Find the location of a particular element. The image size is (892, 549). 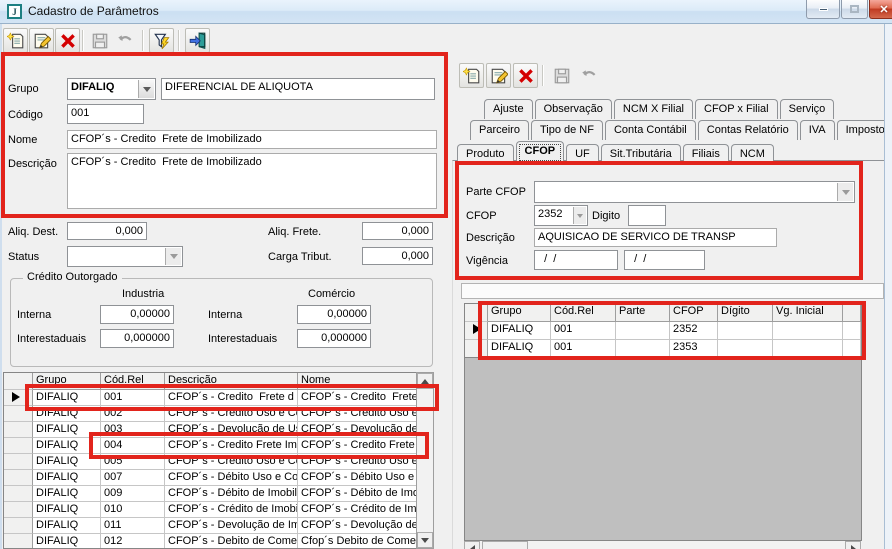

grid-cell: 010 is located at coordinates (133, 510).